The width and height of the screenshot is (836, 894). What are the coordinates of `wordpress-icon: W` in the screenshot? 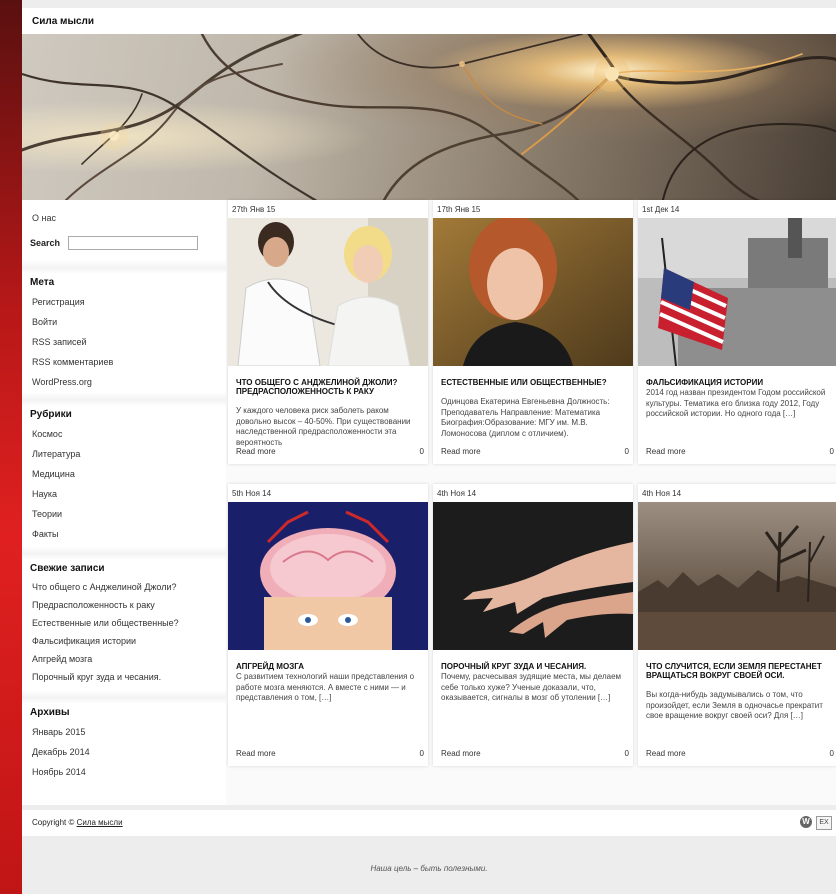 It's located at (806, 822).